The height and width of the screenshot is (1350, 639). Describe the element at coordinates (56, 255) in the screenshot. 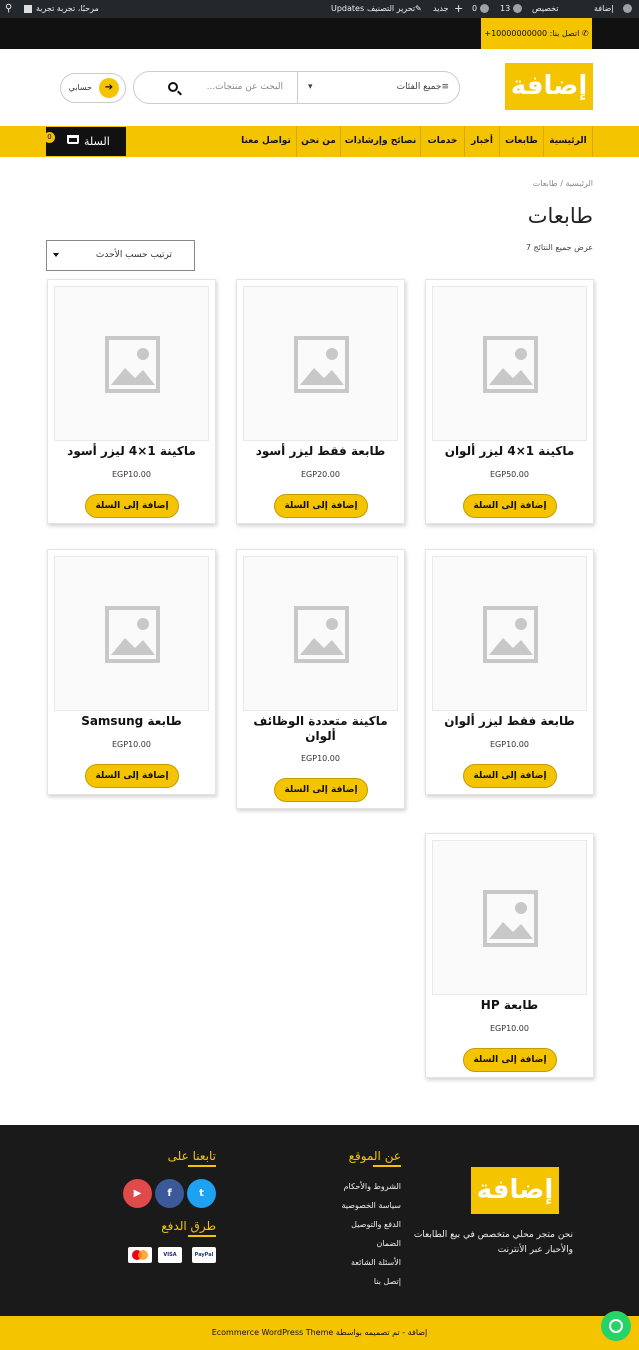

I see `chevron-down-icon` at that location.